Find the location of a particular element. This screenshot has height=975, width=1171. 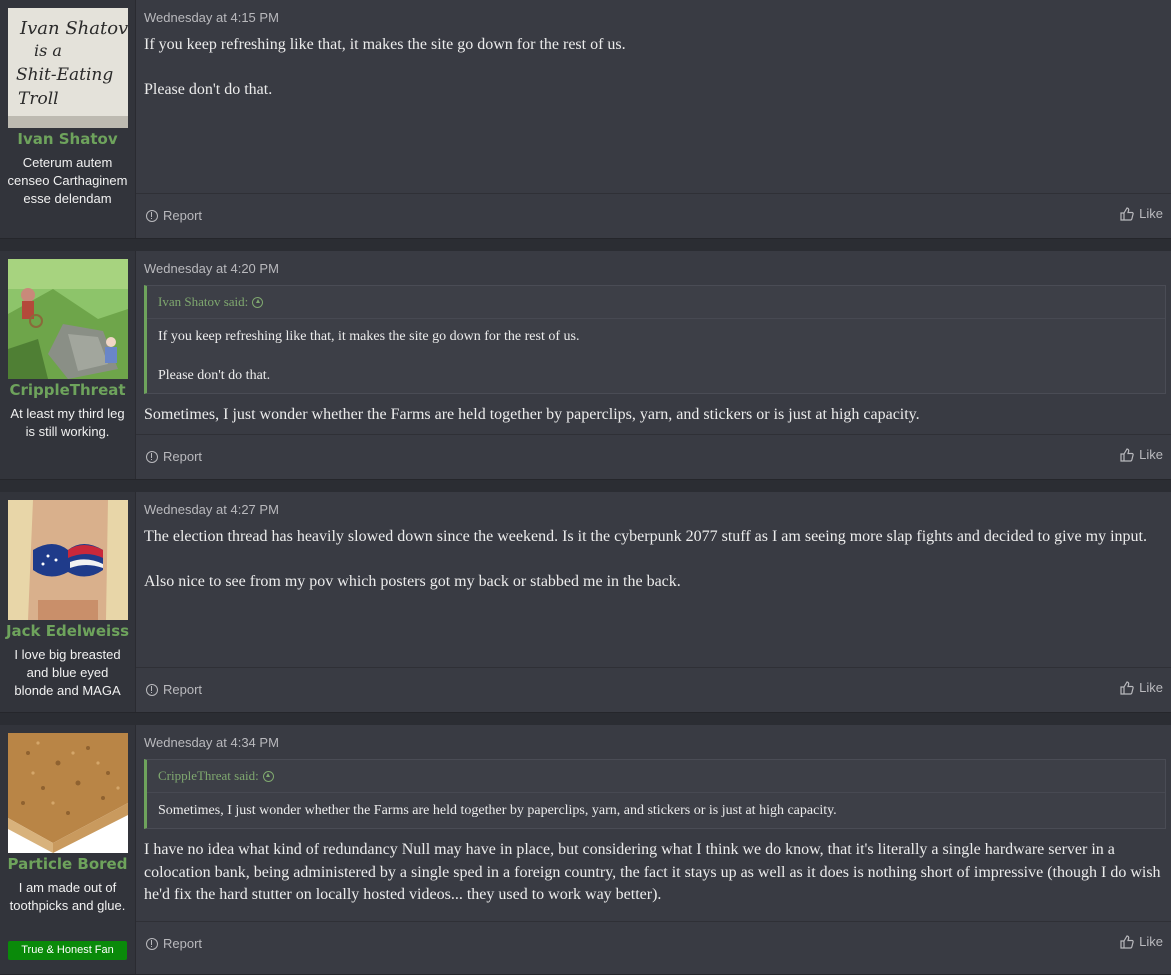

avatar: Ivan Shatov is a Shit-Eating Troll is located at coordinates (68, 68).